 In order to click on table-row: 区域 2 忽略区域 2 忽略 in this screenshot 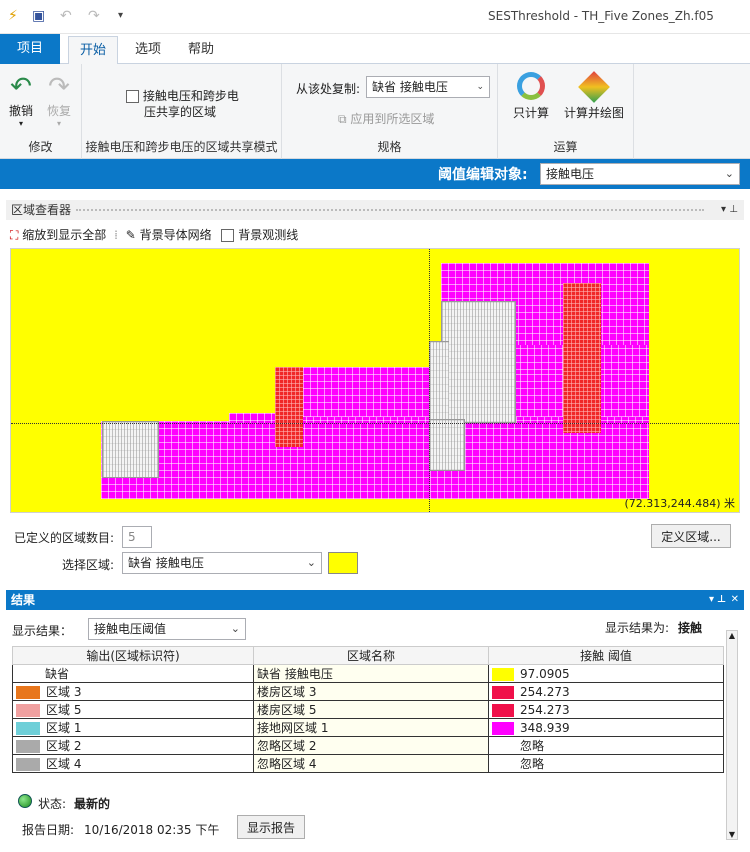, I will do `click(367, 745)`.